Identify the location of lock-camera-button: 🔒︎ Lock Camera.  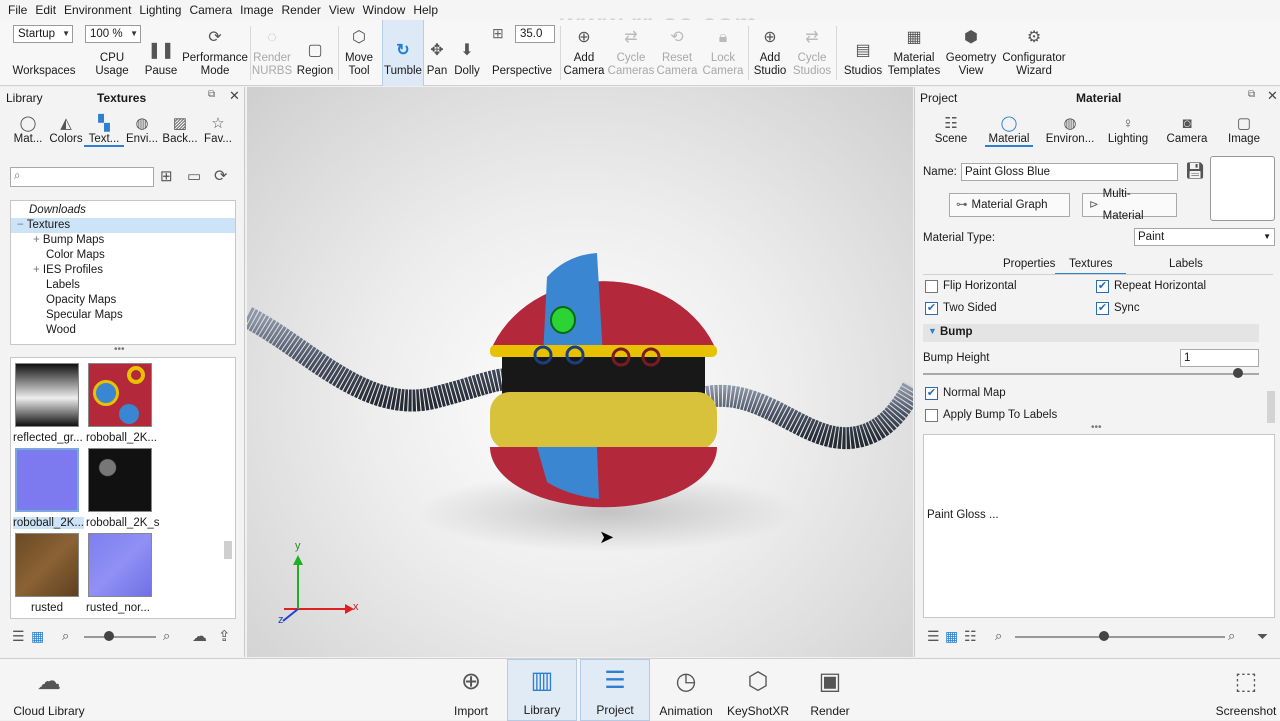
(723, 53).